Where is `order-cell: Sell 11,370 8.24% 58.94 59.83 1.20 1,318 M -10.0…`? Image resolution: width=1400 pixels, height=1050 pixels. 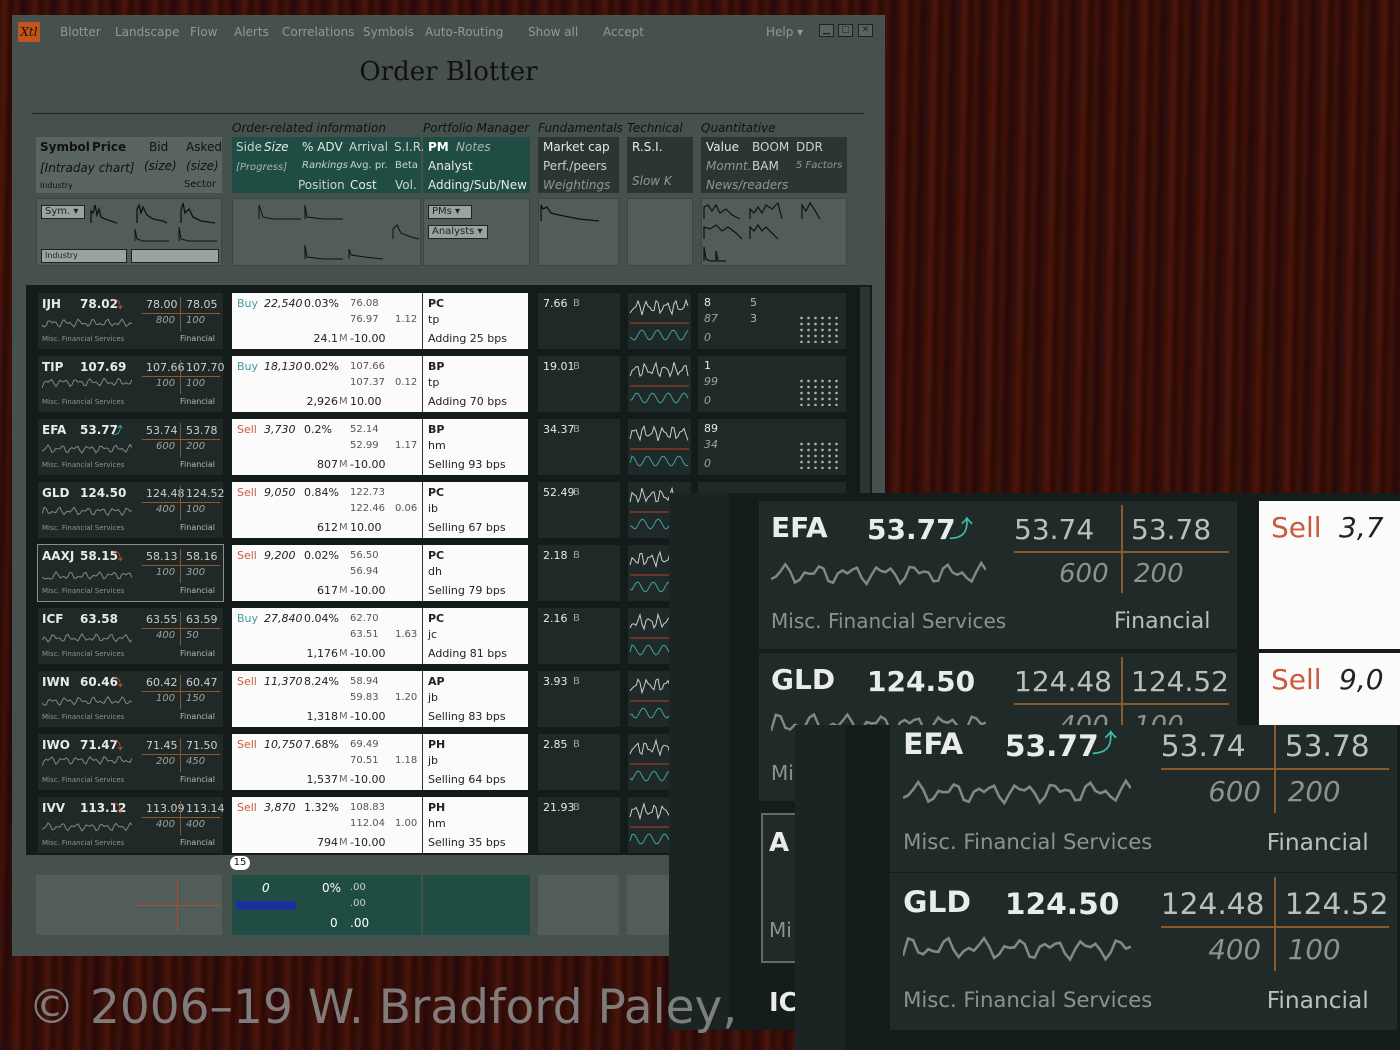 order-cell: Sell 11,370 8.24% 58.94 59.83 1.20 1,318 M -10.0… is located at coordinates (380, 699).